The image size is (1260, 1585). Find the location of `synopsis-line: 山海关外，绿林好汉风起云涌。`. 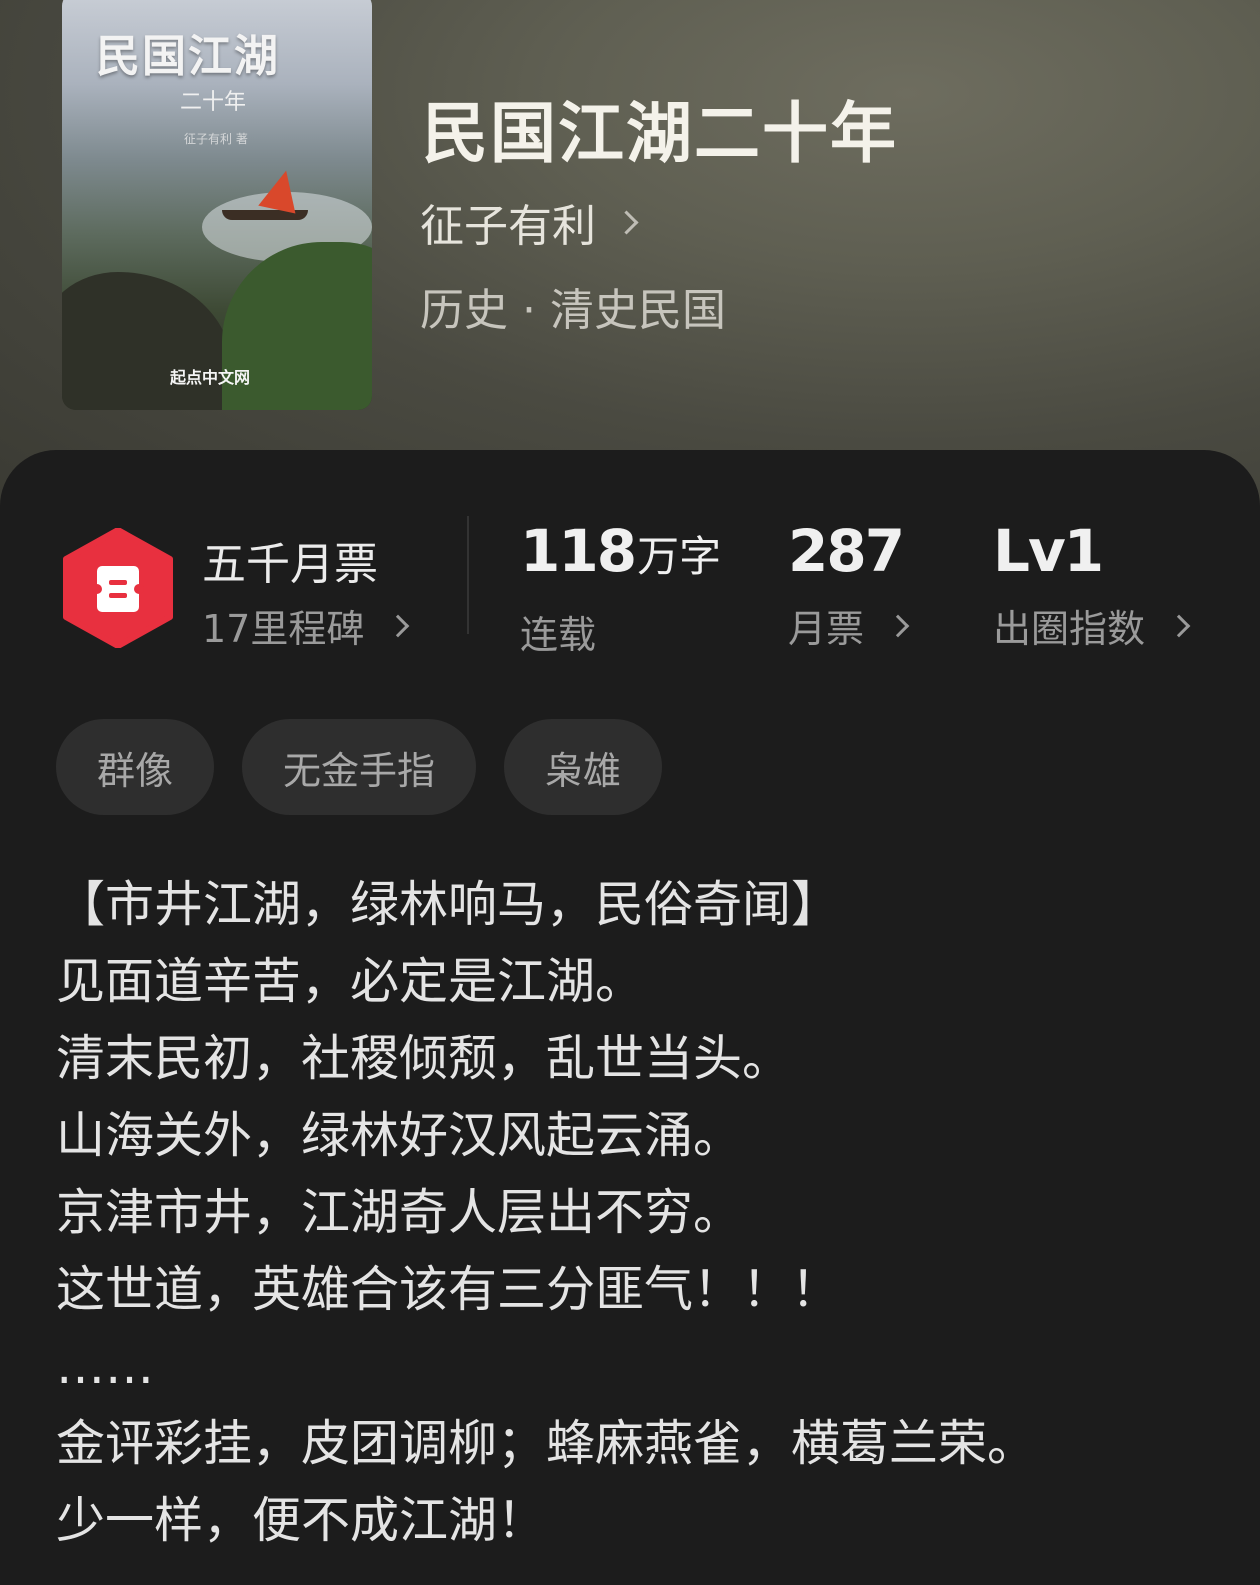

synopsis-line: 山海关外，绿林好汉风起云涌。 is located at coordinates (399, 1135).